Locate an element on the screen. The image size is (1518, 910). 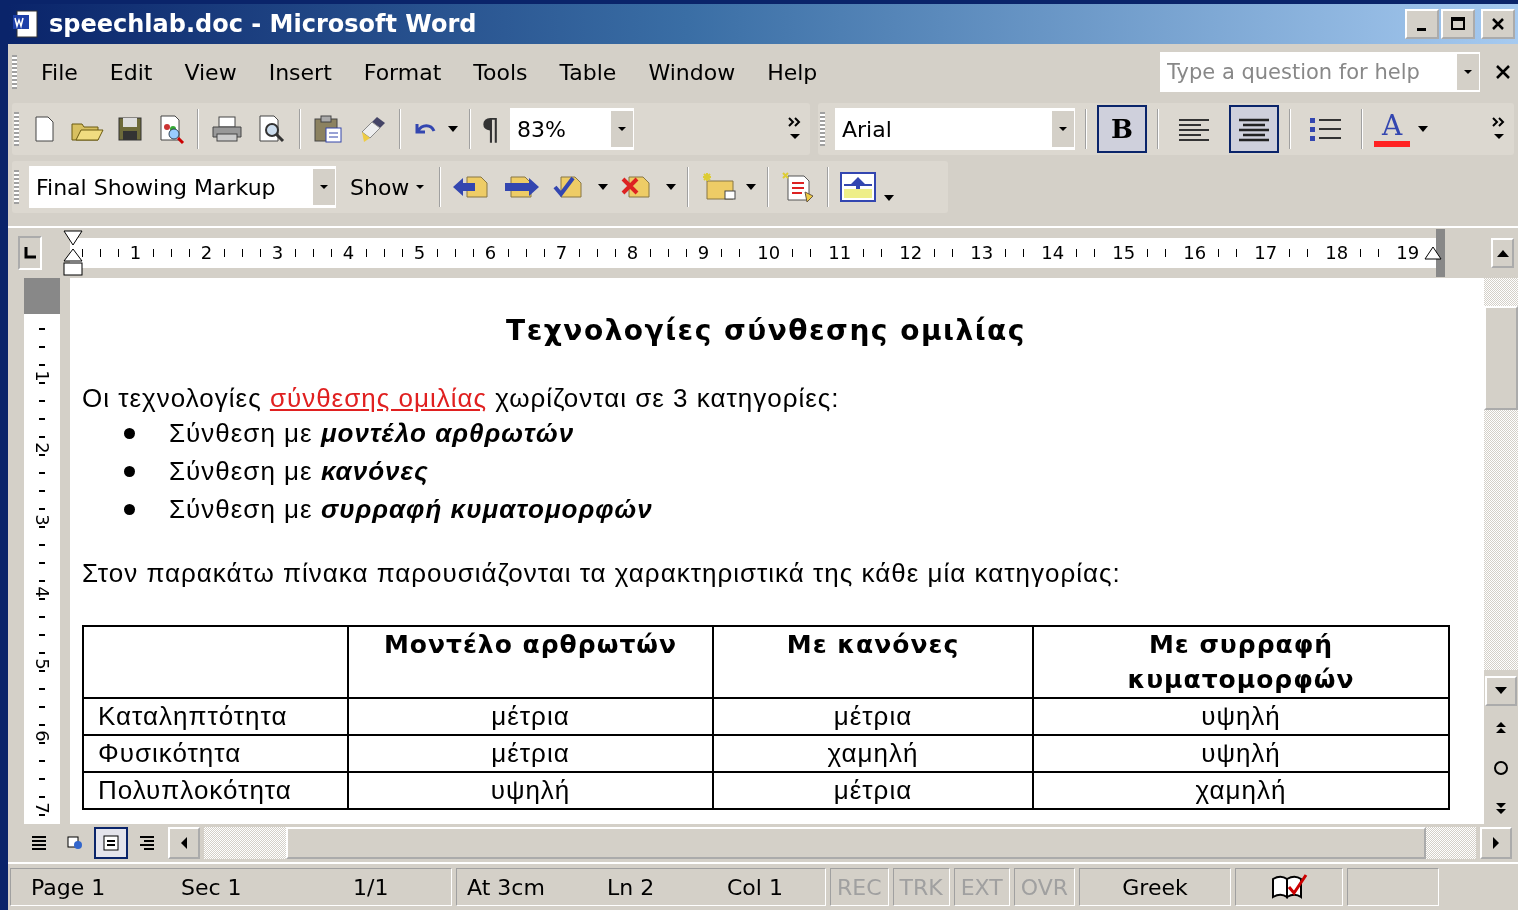
scroll-up-button is located at coordinates (1502, 253).